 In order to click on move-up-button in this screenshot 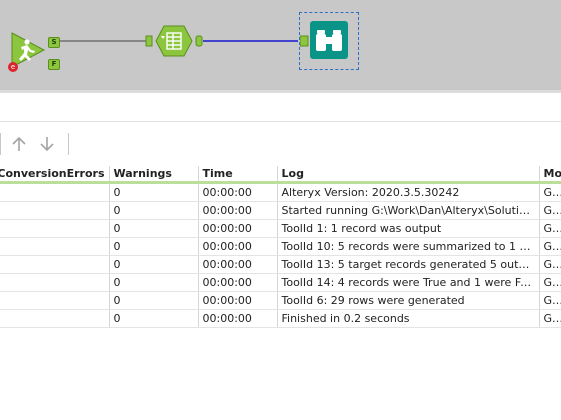, I will do `click(19, 144)`.